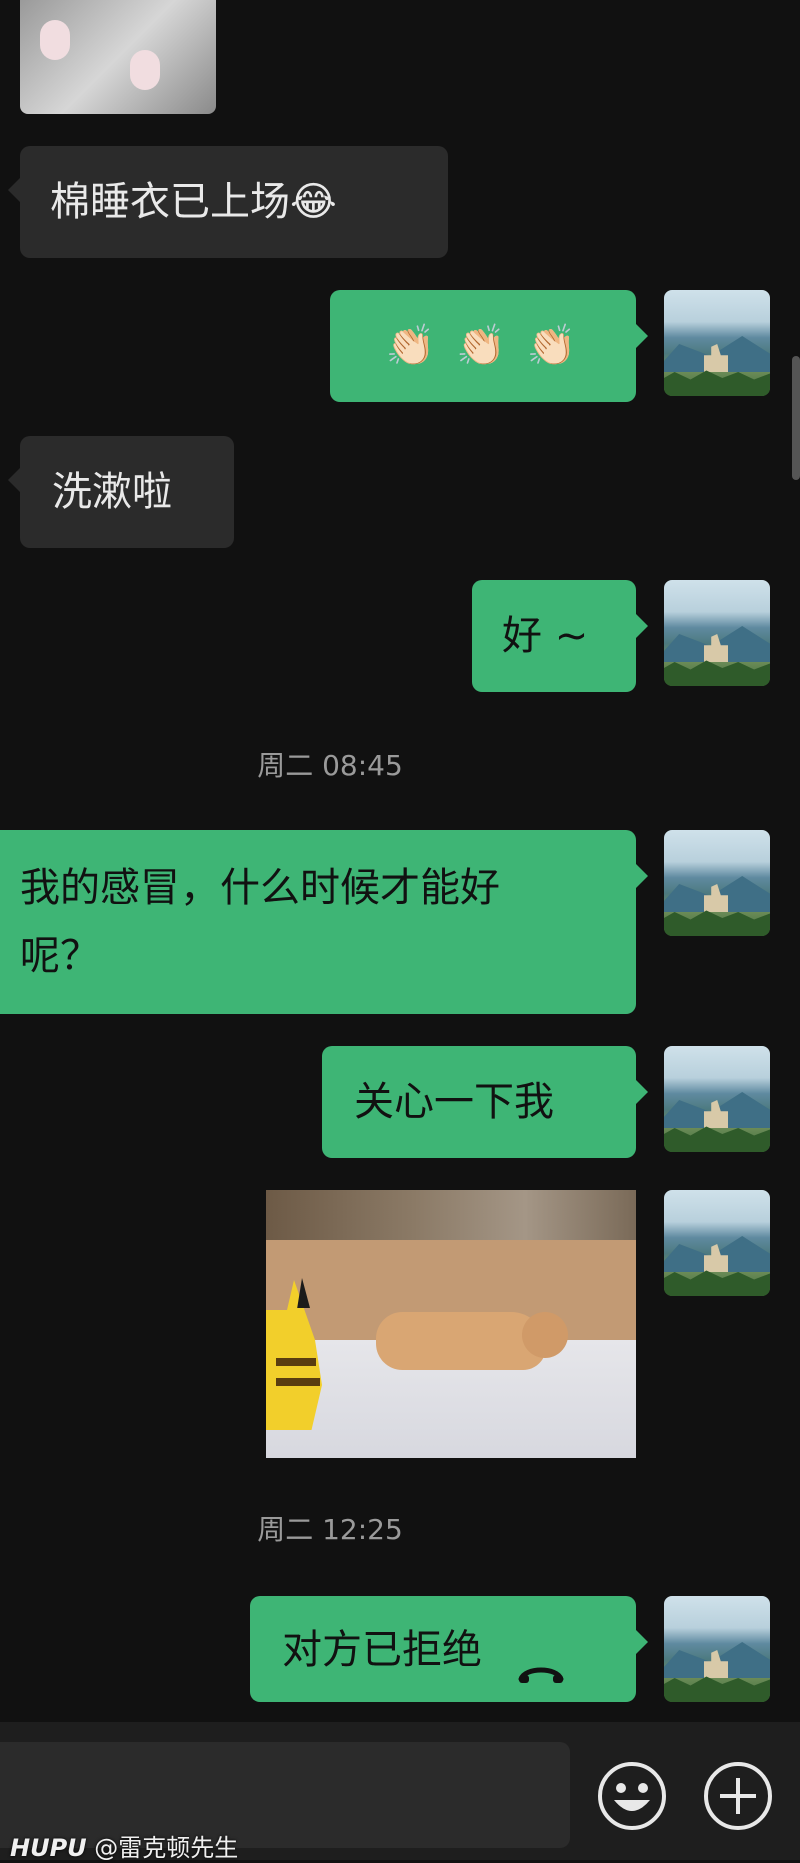 The image size is (800, 1863). I want to click on photo-message-partial, so click(118, 57).